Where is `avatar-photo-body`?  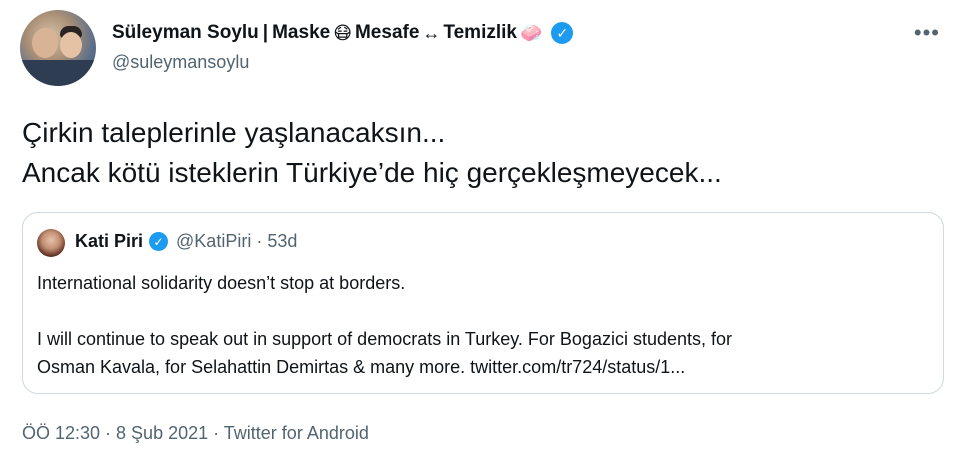 avatar-photo-body is located at coordinates (58, 73).